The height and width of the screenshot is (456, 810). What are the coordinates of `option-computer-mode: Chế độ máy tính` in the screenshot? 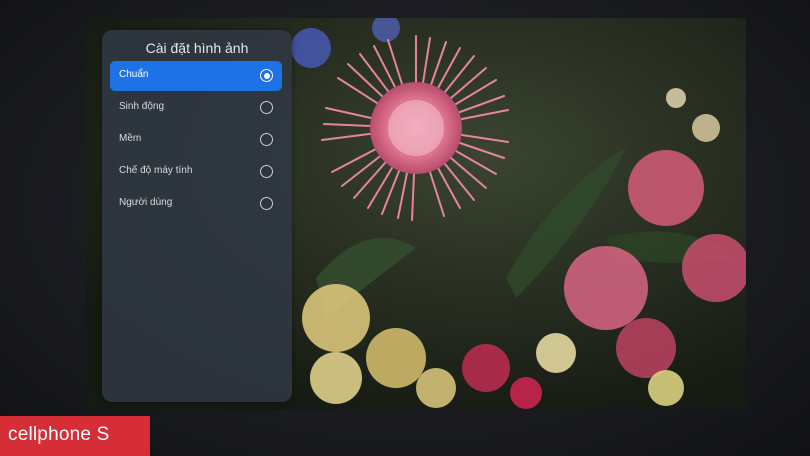 It's located at (196, 172).